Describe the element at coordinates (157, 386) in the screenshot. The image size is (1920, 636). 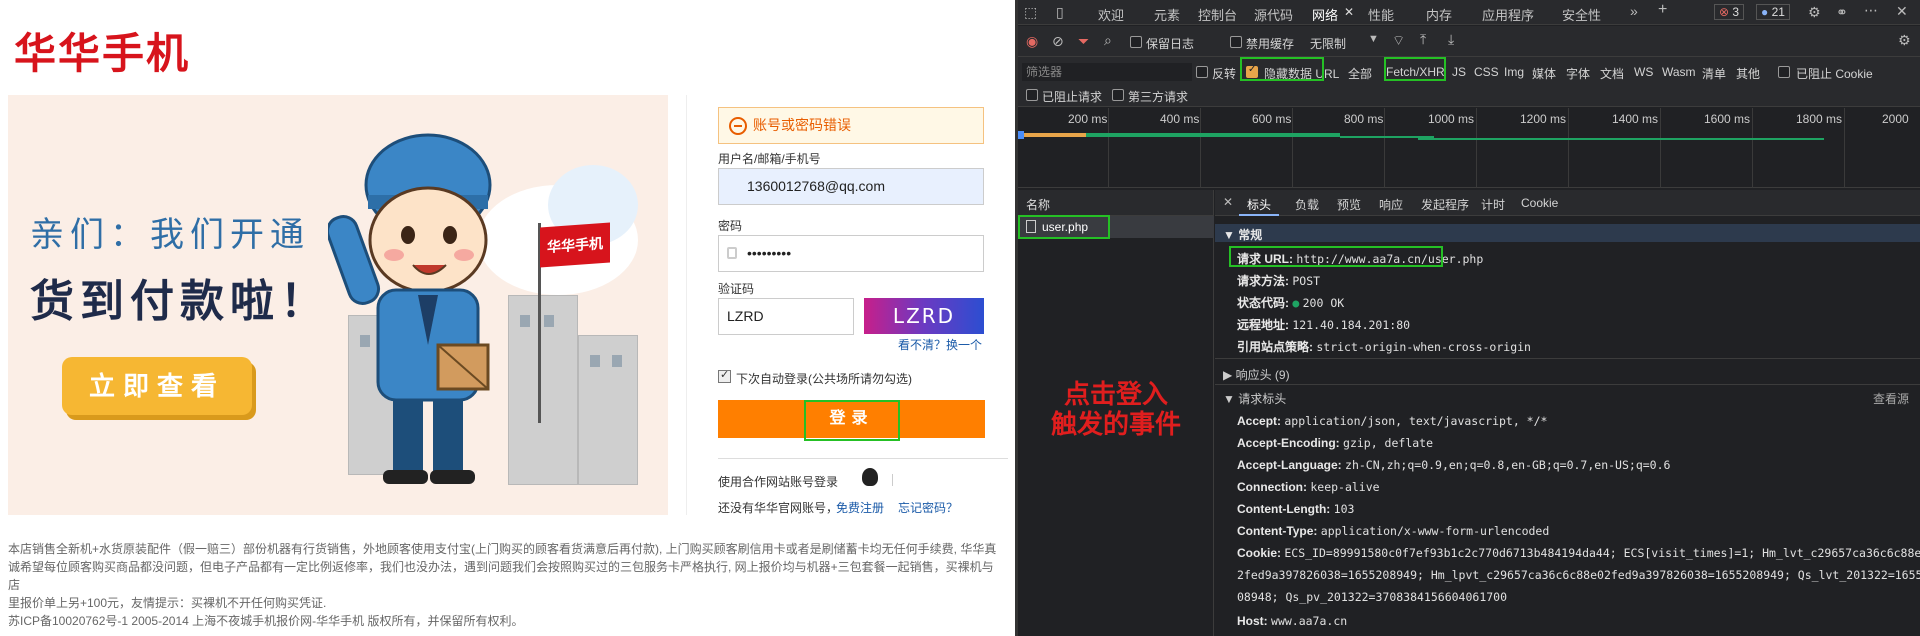
I see `view-now-button: 立即查看` at that location.